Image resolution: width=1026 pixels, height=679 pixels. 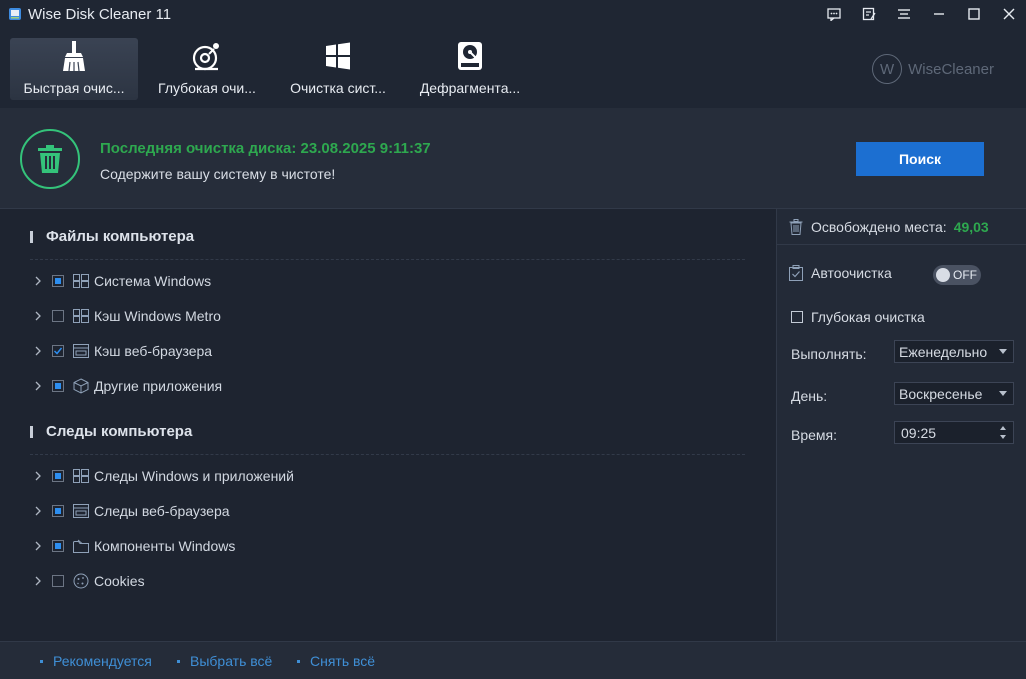 I want to click on brand-name: WiseCleaner, so click(x=951, y=69).